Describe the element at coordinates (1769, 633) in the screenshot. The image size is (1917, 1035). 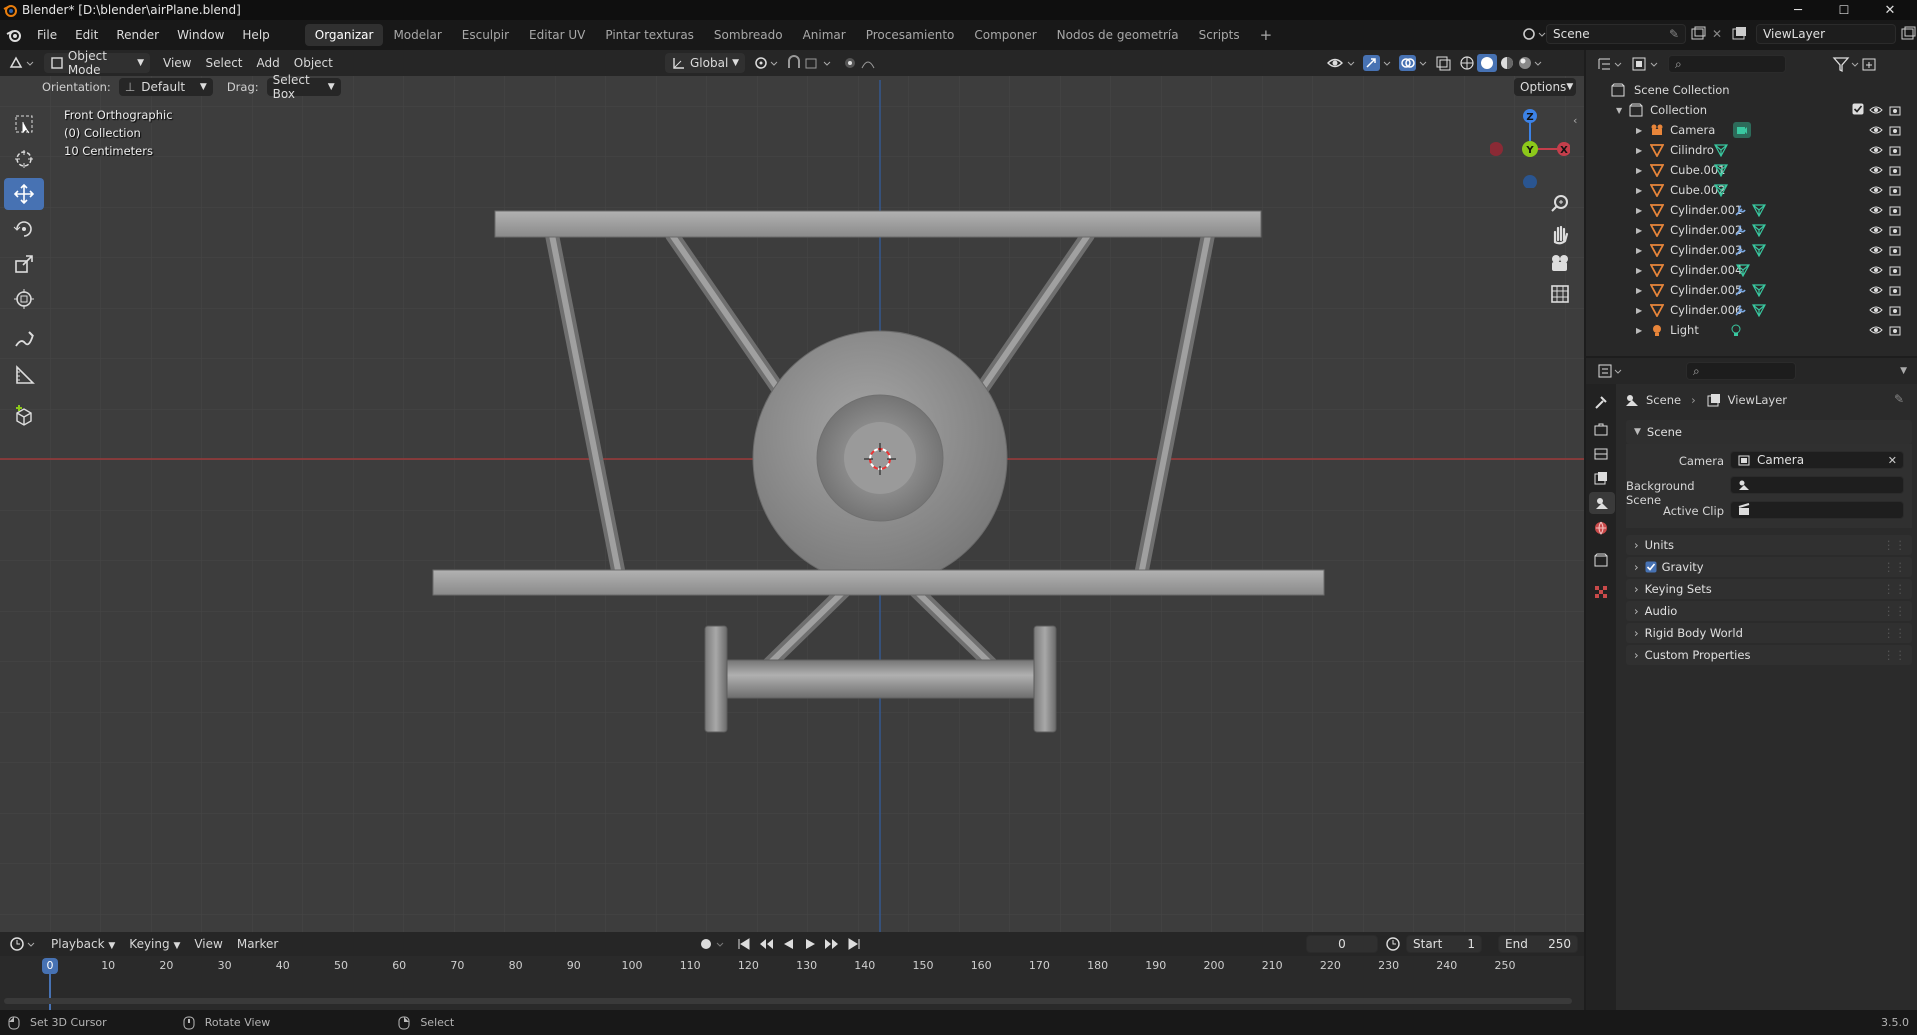
I see `panel-rigid-body-world: › Rigid Body World ⋮⋮` at that location.